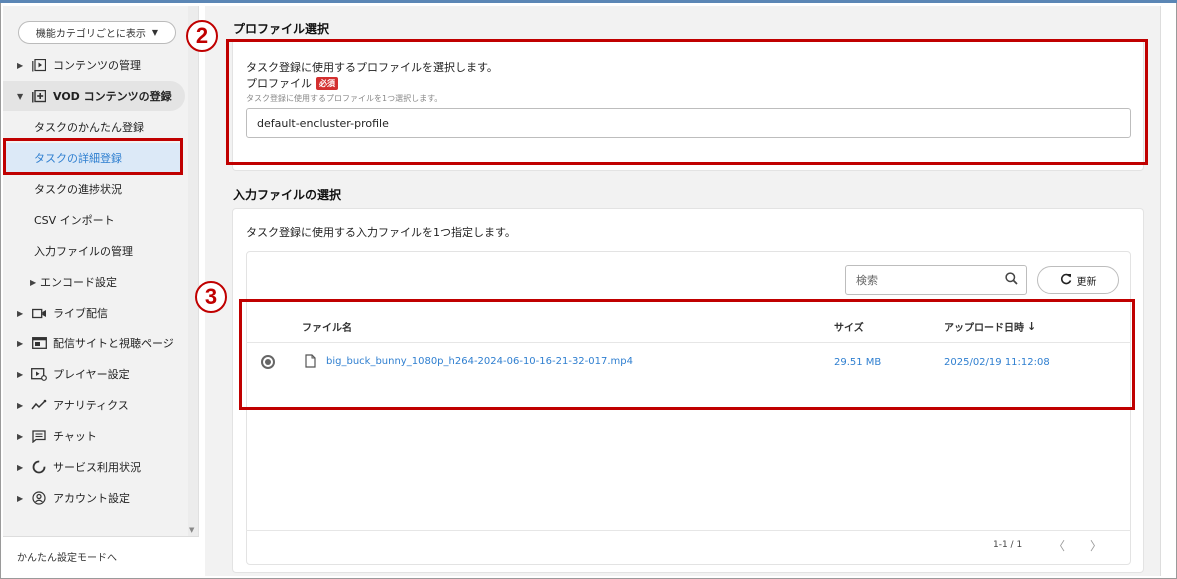 This screenshot has width=1177, height=579. I want to click on sidebar-item-input-files: 入力ファイルの管理, so click(94, 251).